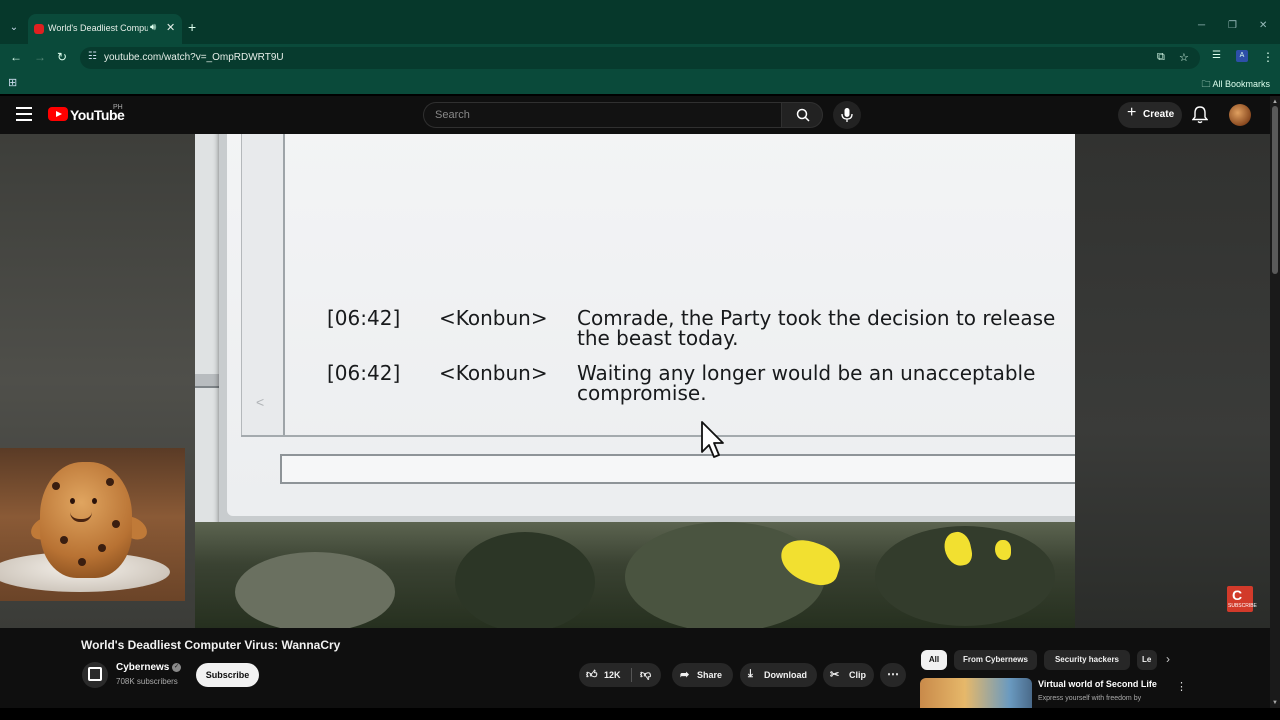 This screenshot has width=1280, height=720. I want to click on address-bar: ☷ youtube.com/watch?v=_OmpRDWRT9U ⧉ ☆, so click(640, 58).